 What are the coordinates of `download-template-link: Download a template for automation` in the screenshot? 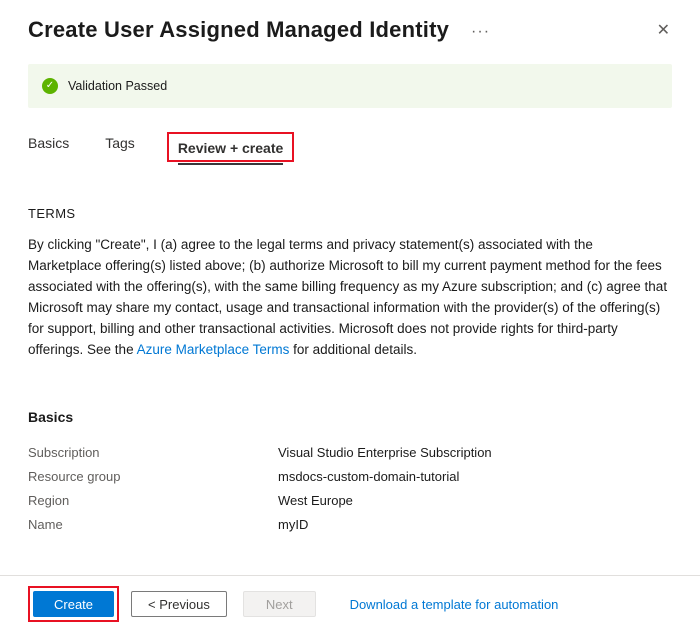 It's located at (454, 604).